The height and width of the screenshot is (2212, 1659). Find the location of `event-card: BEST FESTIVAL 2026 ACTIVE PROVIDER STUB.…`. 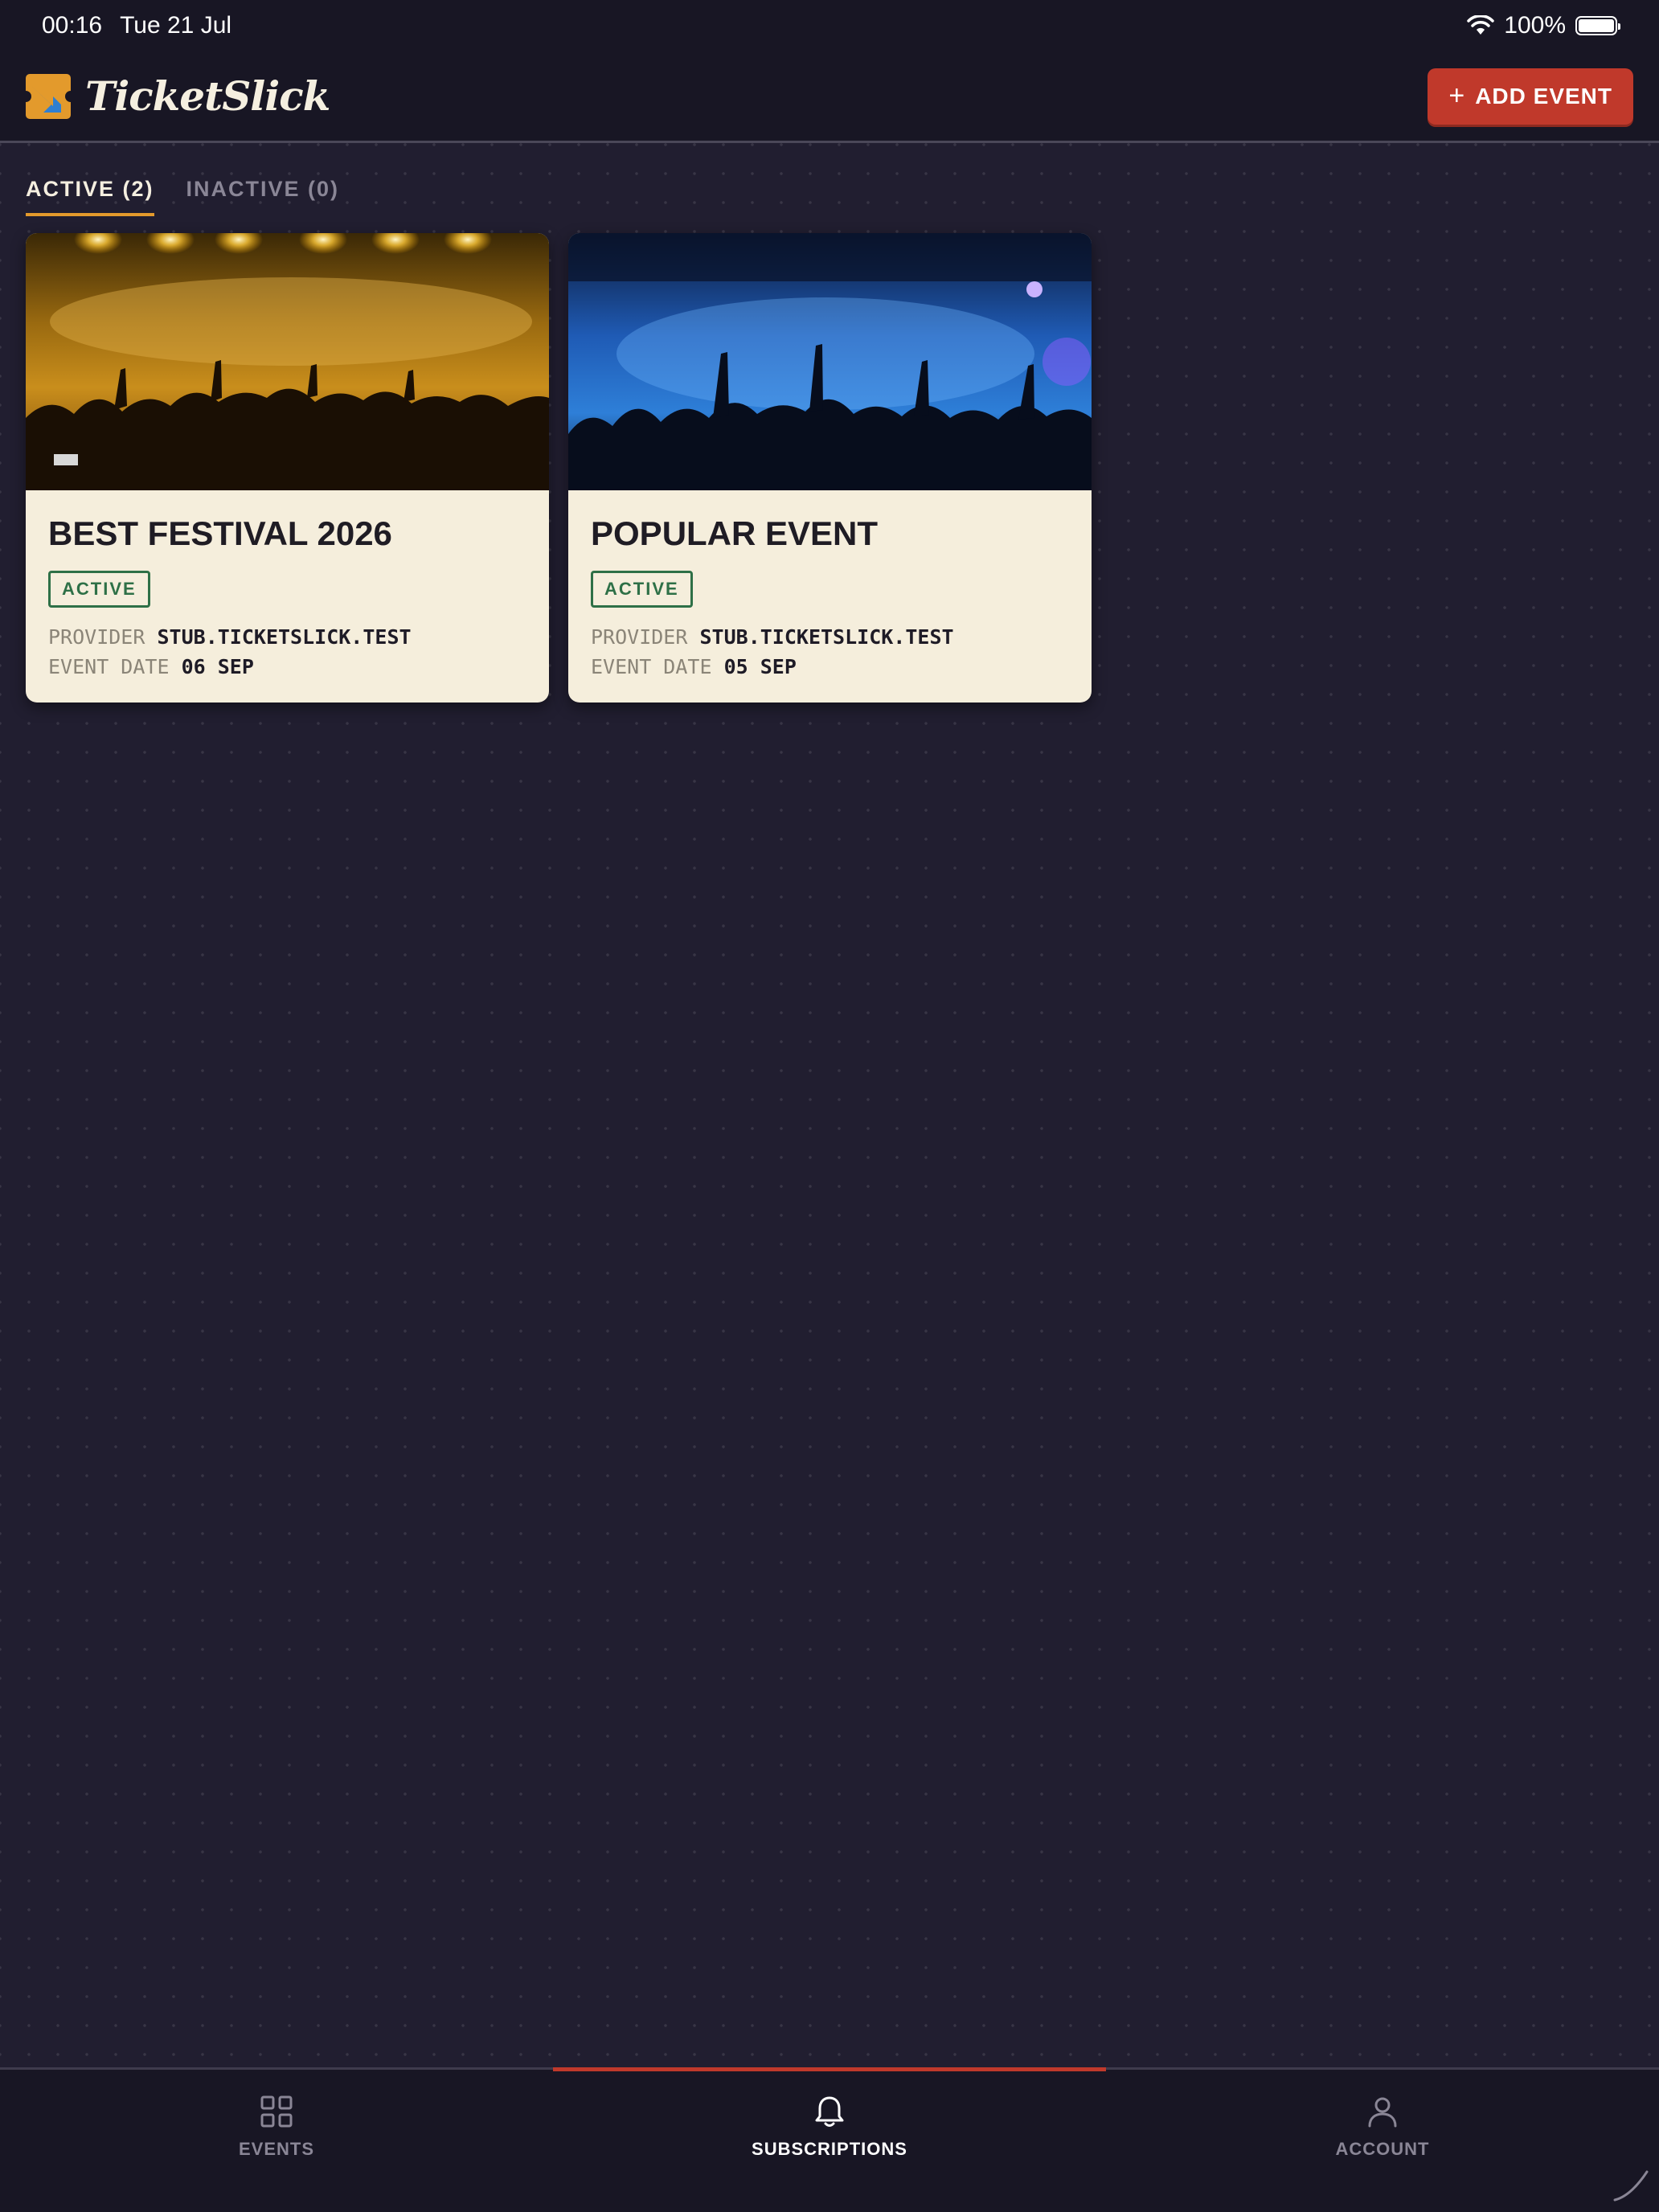

event-card: BEST FESTIVAL 2026 ACTIVE PROVIDER STUB.… is located at coordinates (287, 468).